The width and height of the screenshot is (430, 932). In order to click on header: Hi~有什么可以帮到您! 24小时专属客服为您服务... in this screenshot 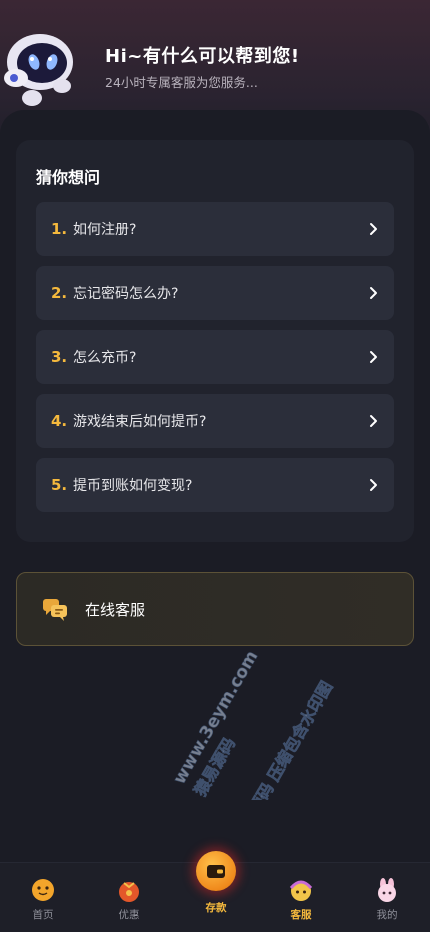, I will do `click(215, 60)`.